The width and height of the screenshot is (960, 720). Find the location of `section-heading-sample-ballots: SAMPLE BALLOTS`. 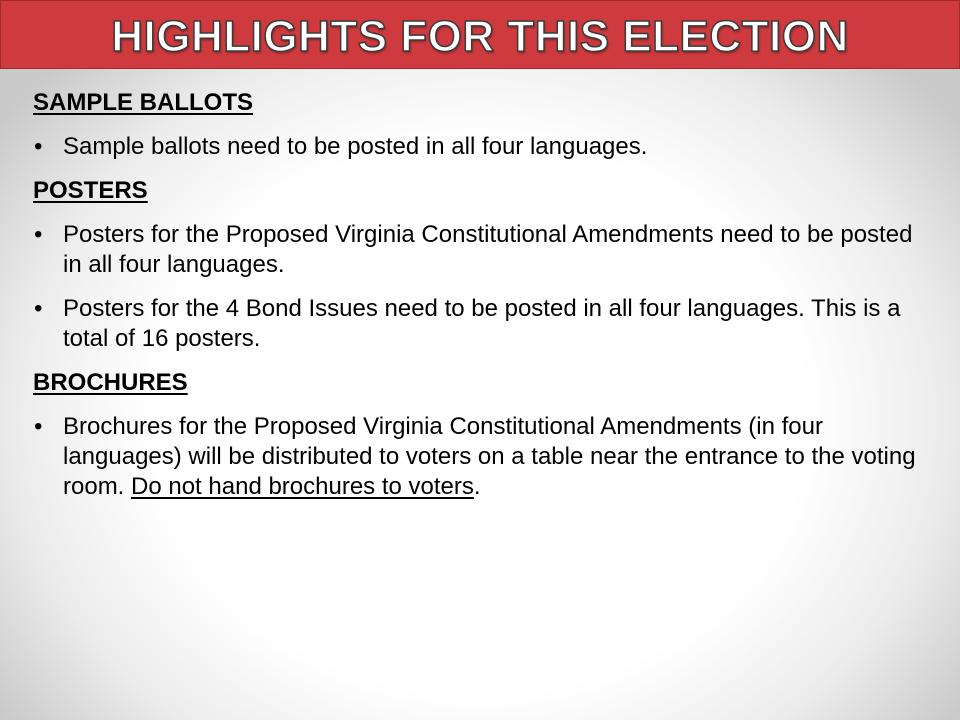

section-heading-sample-ballots: SAMPLE BALLOTS is located at coordinates (143, 102).